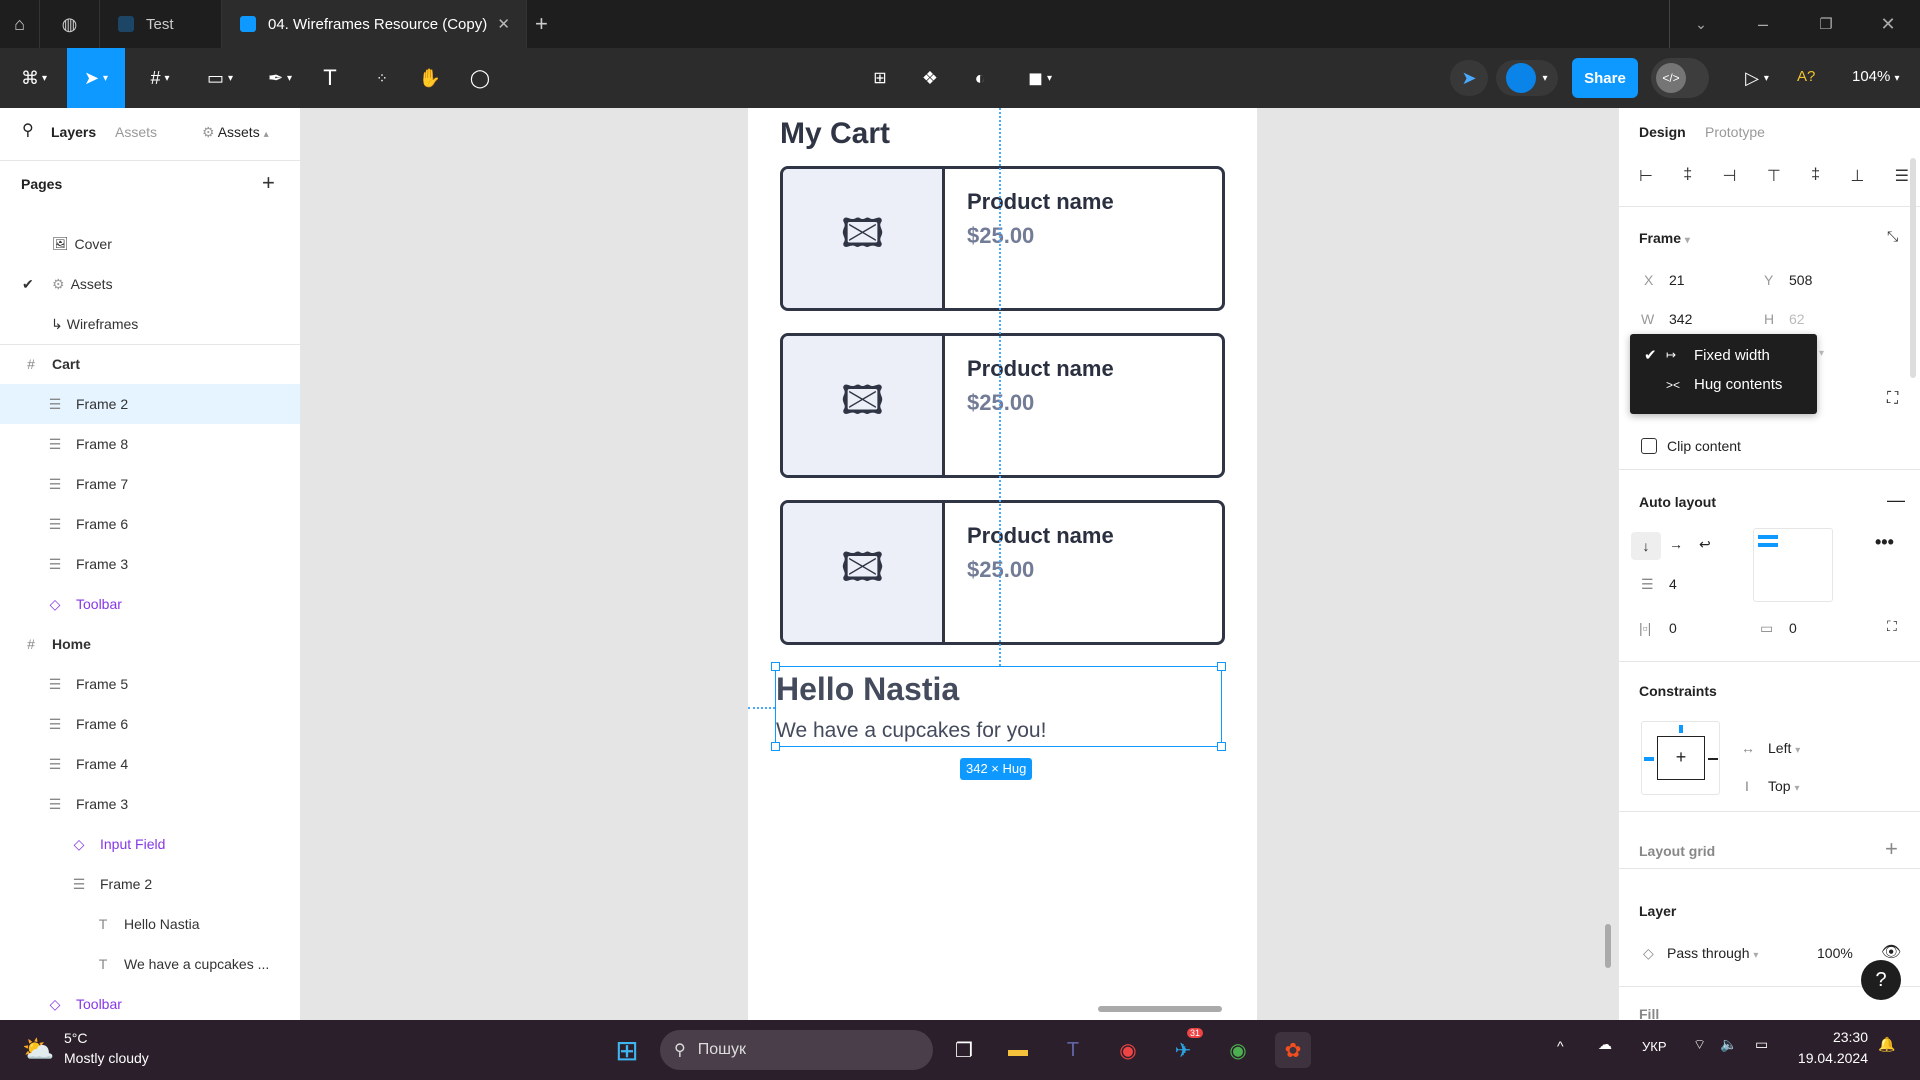 The image size is (1920, 1080). What do you see at coordinates (150, 524) in the screenshot?
I see `layer-item: ☰ Frame 6` at bounding box center [150, 524].